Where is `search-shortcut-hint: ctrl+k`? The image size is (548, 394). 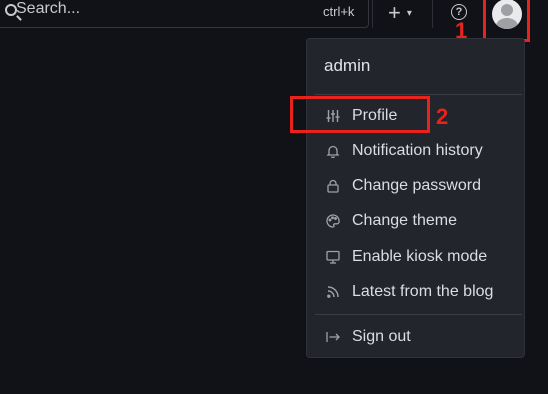
search-shortcut-hint: ctrl+k is located at coordinates (339, 11).